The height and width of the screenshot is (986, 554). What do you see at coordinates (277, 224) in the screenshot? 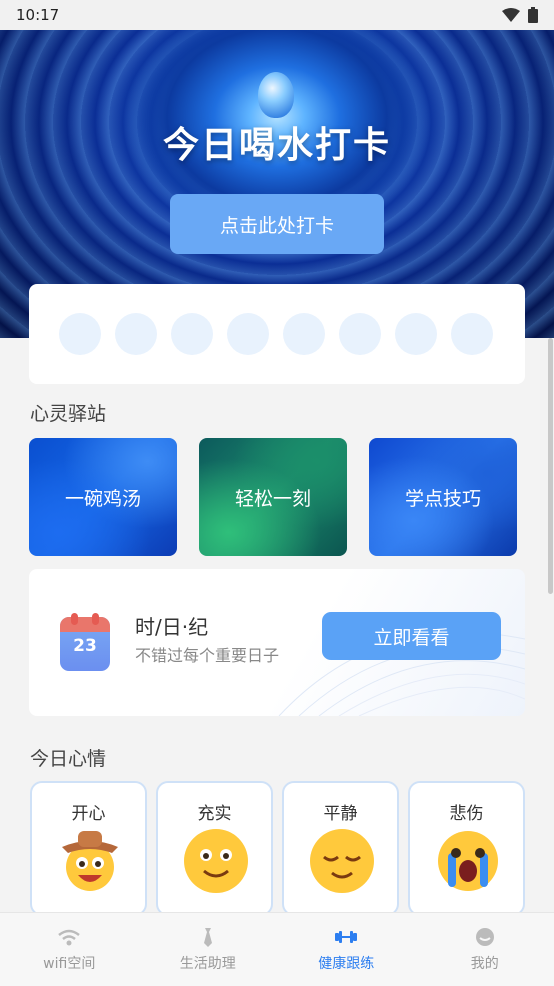
I see `checkin-button: 点击此处打卡` at bounding box center [277, 224].